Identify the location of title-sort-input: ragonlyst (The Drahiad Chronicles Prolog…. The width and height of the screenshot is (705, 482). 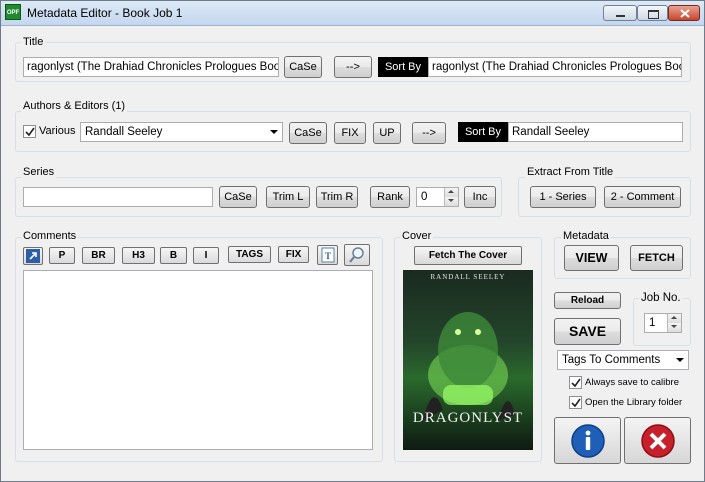
(555, 67).